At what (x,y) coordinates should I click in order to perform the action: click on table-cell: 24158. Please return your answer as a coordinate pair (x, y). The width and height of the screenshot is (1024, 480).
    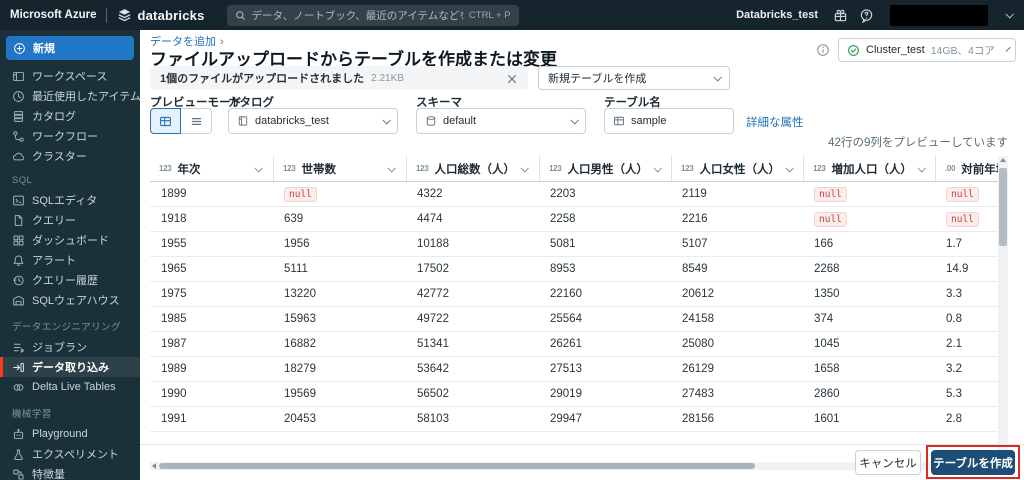
    Looking at the image, I should click on (698, 319).